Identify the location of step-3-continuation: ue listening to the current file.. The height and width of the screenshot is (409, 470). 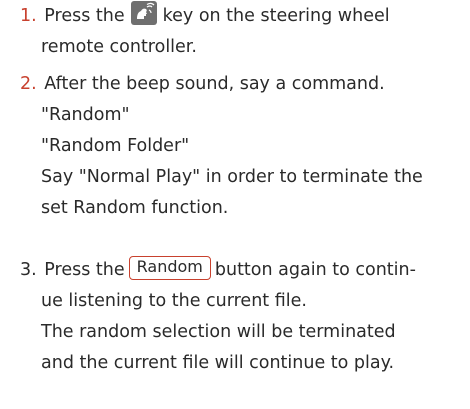
(174, 301).